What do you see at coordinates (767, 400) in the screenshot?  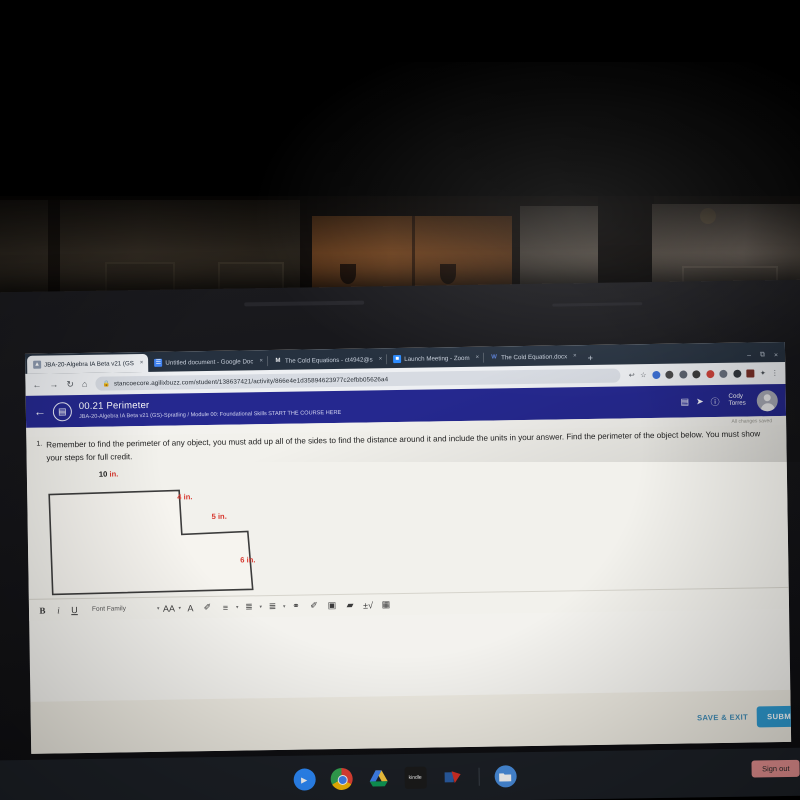 I see `avatar` at bounding box center [767, 400].